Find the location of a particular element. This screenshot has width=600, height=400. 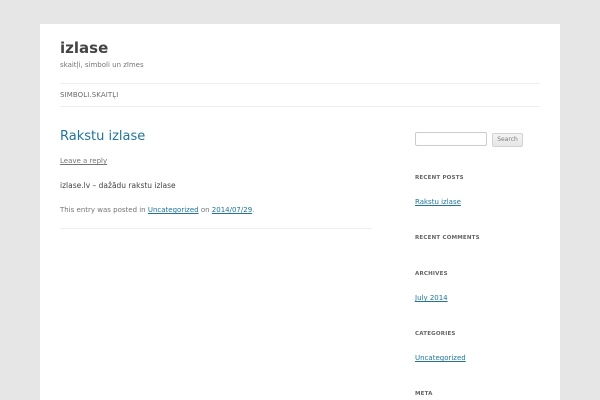

nav-item-simboli-skaitli: SIMBOLI.SKAITĻI is located at coordinates (89, 95).